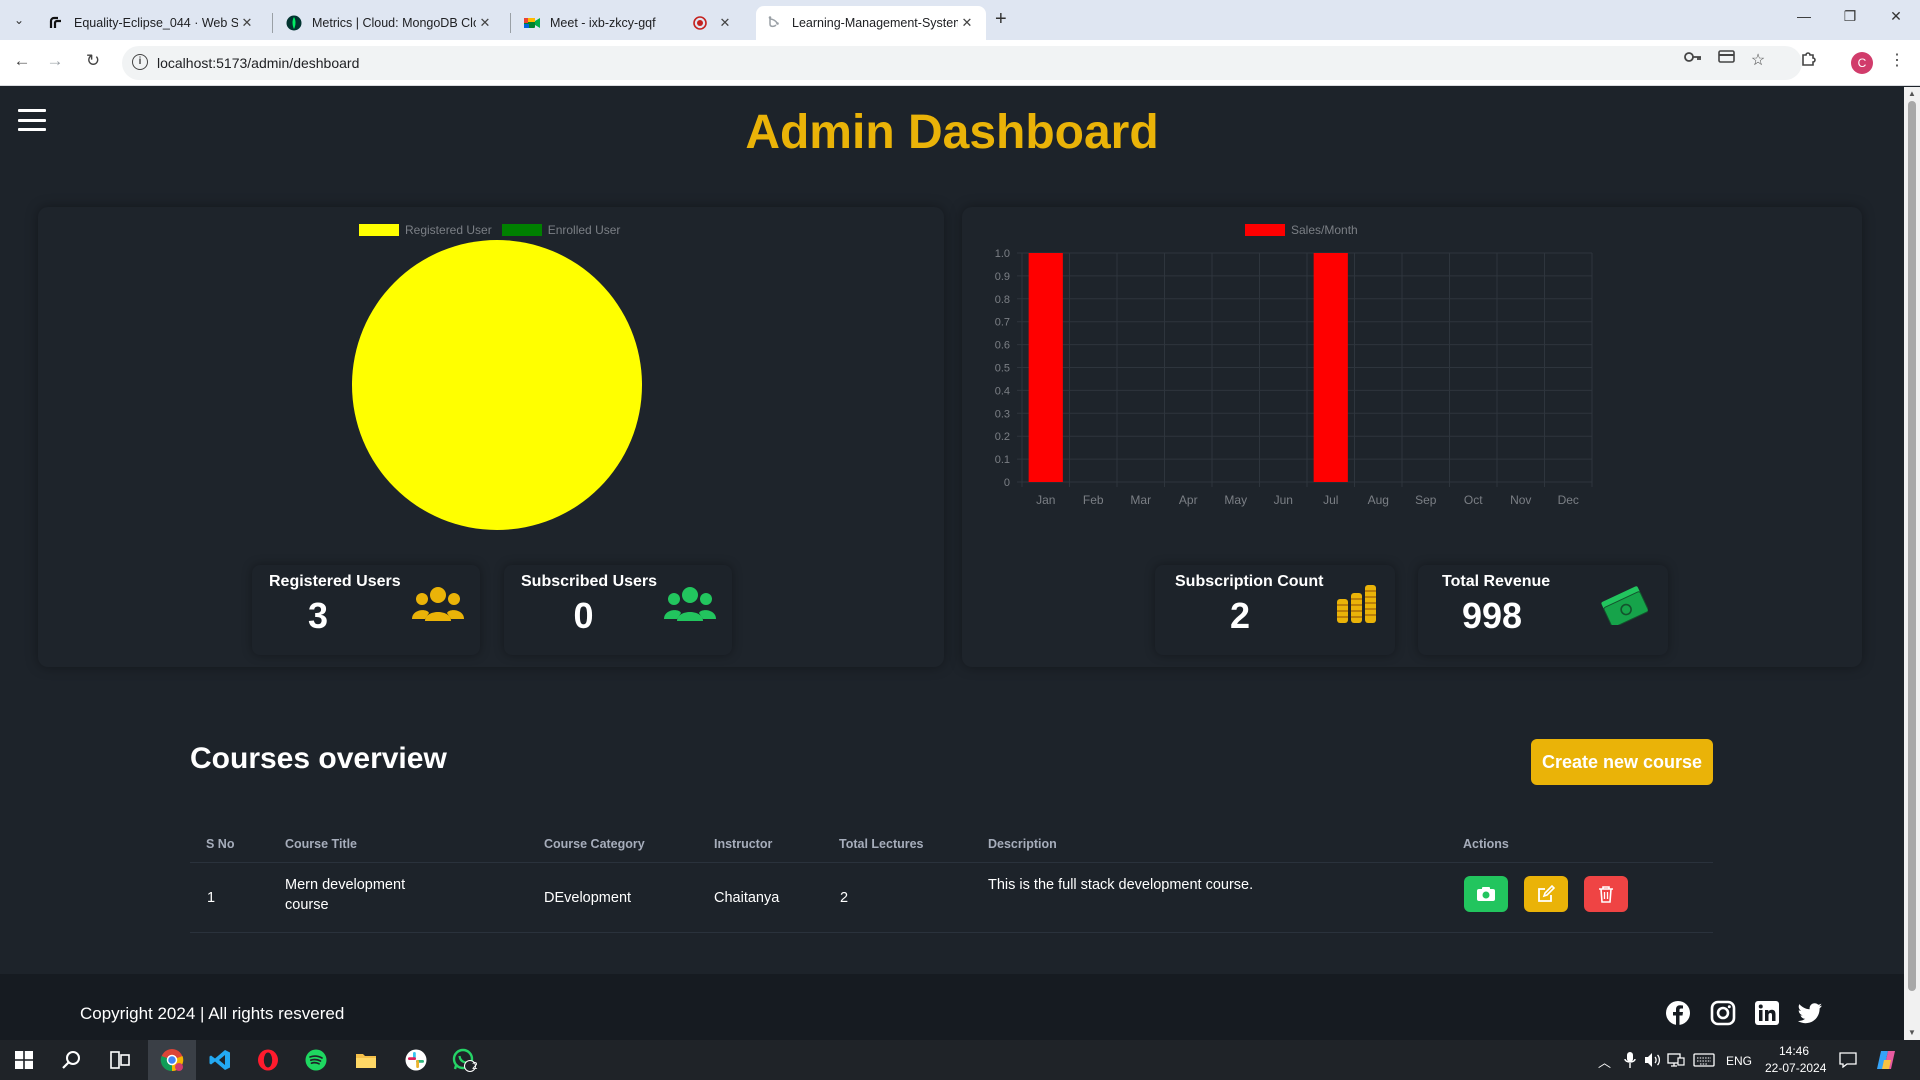  What do you see at coordinates (871, 23) in the screenshot?
I see `browser-tab-lms: Learning-Management-System ✕` at bounding box center [871, 23].